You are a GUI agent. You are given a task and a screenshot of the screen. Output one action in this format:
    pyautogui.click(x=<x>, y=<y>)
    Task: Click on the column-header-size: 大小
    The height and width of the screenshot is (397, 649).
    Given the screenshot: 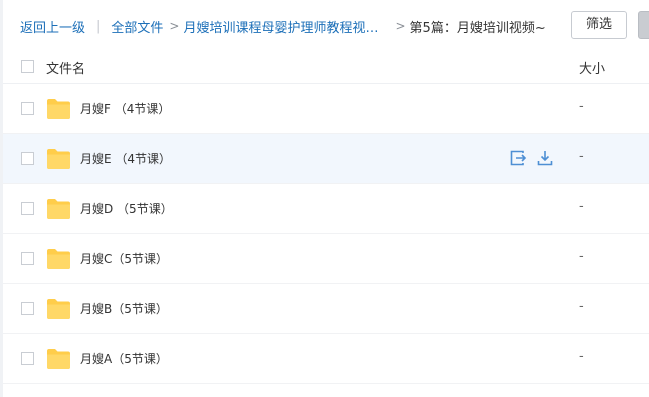 What is the action you would take?
    pyautogui.click(x=592, y=67)
    